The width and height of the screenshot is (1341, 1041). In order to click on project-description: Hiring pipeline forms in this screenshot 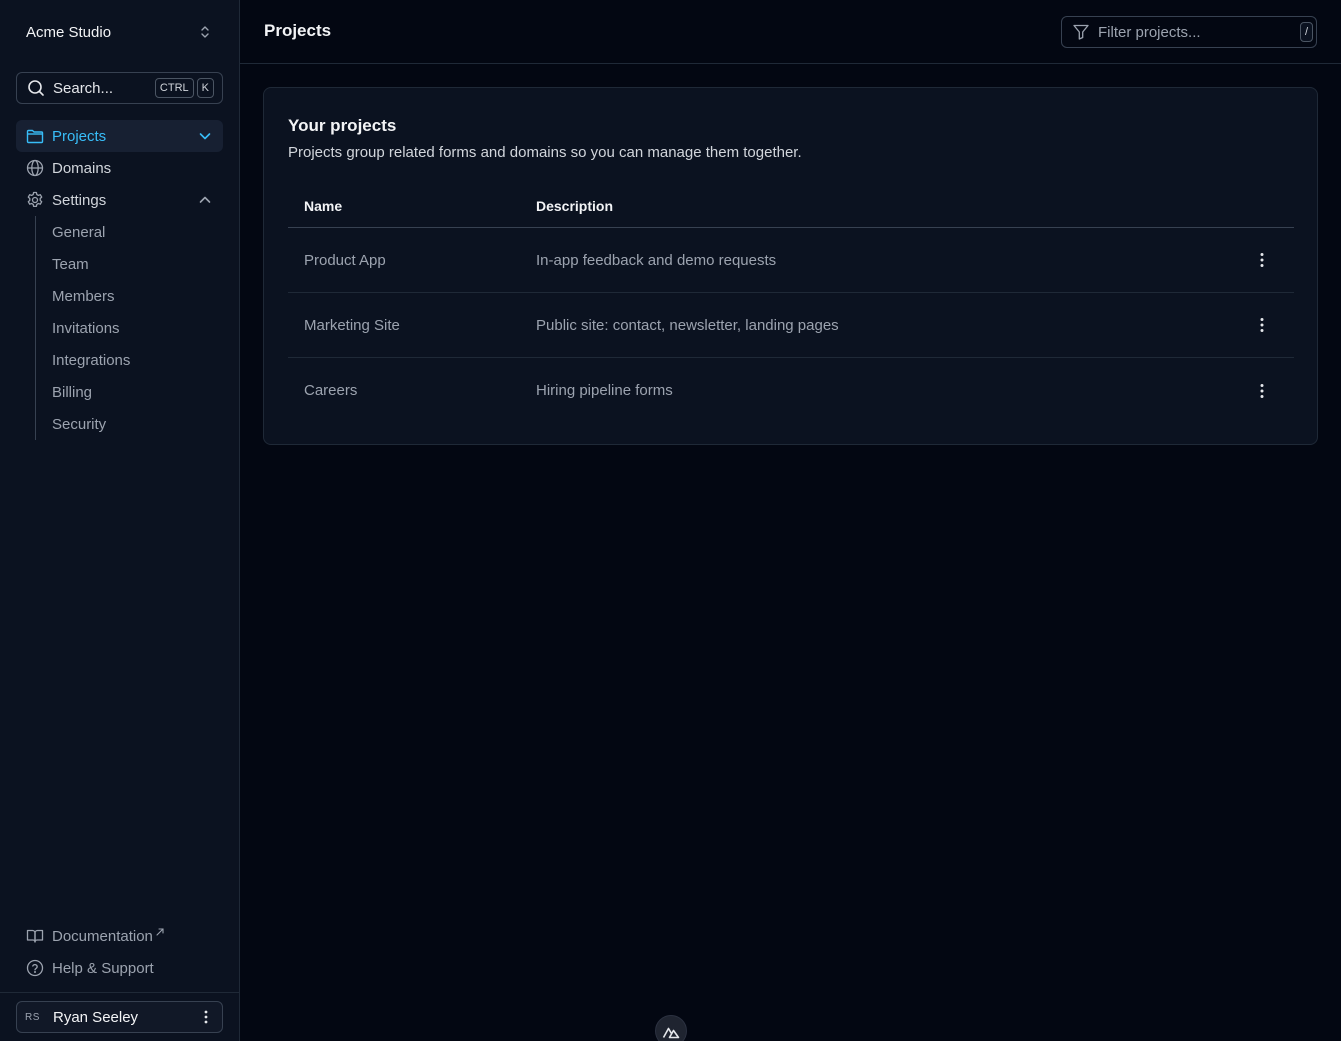, I will do `click(604, 390)`.